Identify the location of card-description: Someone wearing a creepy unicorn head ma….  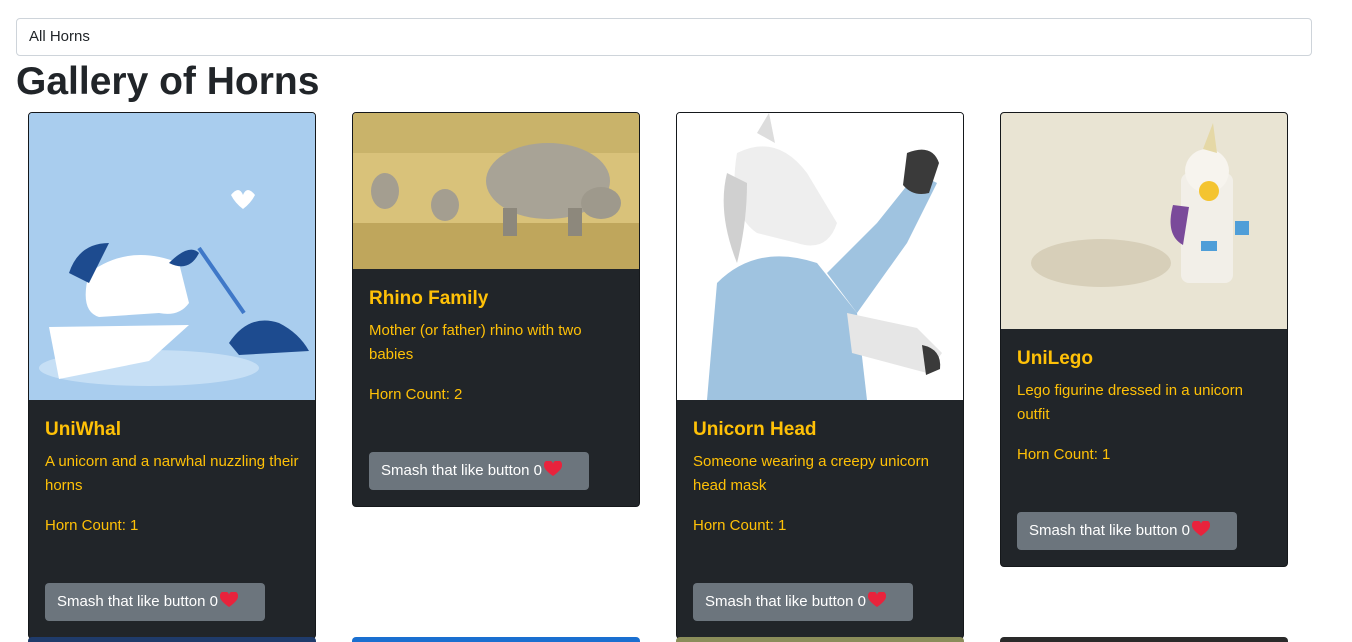
(811, 473).